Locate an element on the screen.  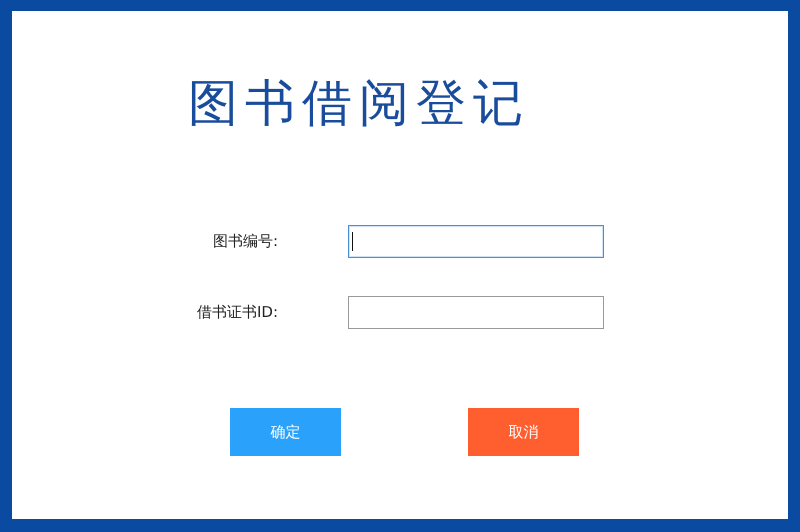
confirm-button: 确定 is located at coordinates (285, 432).